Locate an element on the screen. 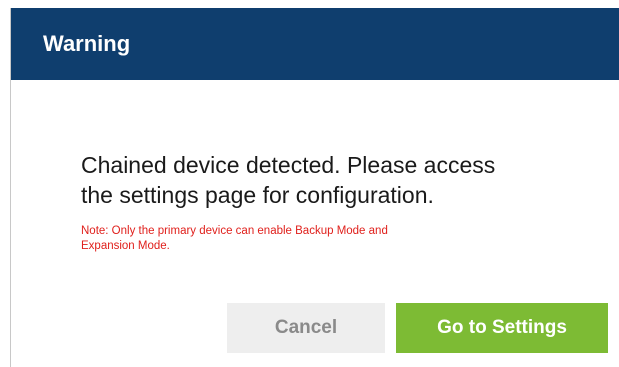  dialog-title: Warning is located at coordinates (87, 43).